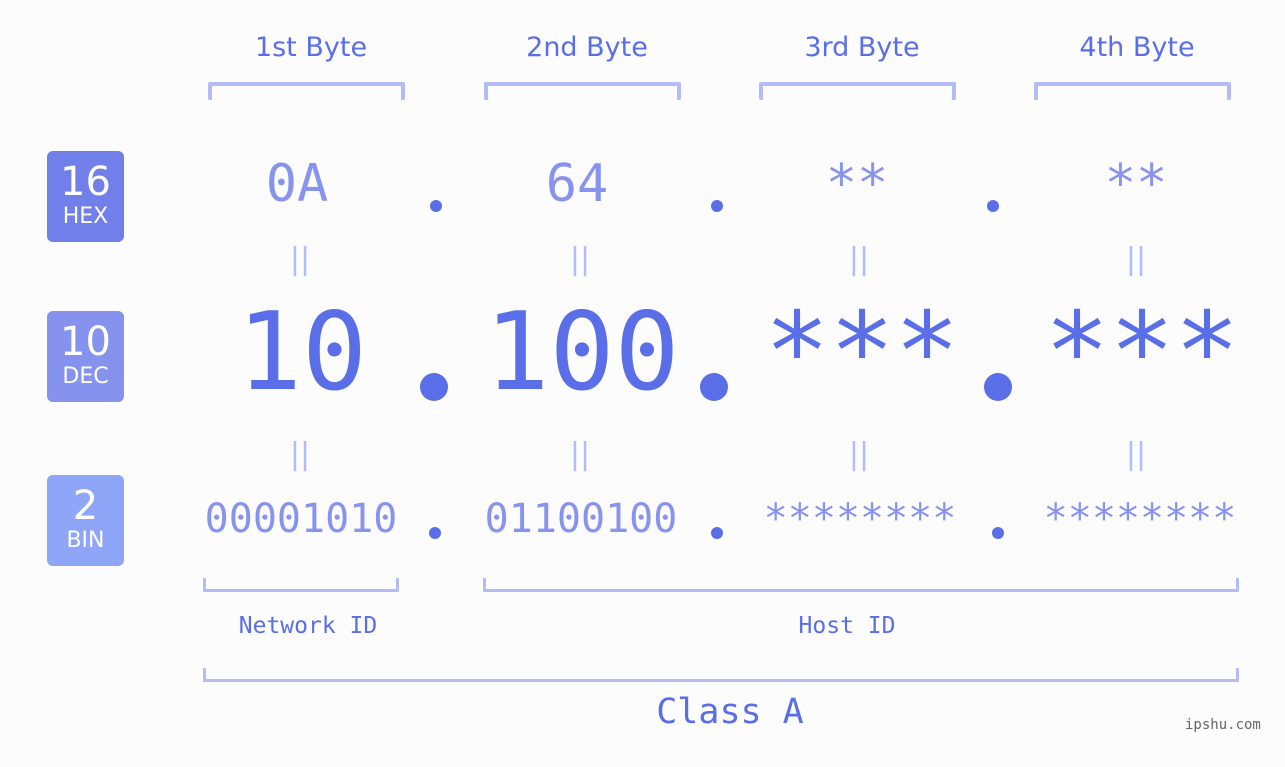 Image resolution: width=1285 pixels, height=767 pixels. I want to click on hex-badge: 16 HEX, so click(85, 196).